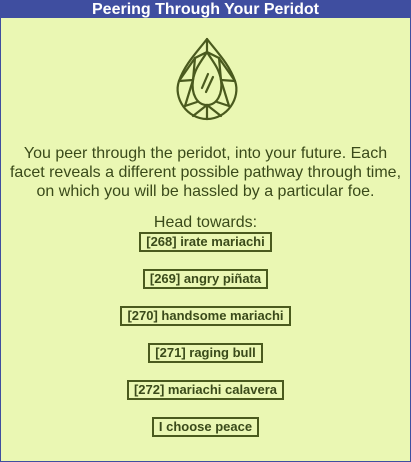  I want to click on choice-handsome-mariachi-button: [270] handsome mariachi, so click(205, 316).